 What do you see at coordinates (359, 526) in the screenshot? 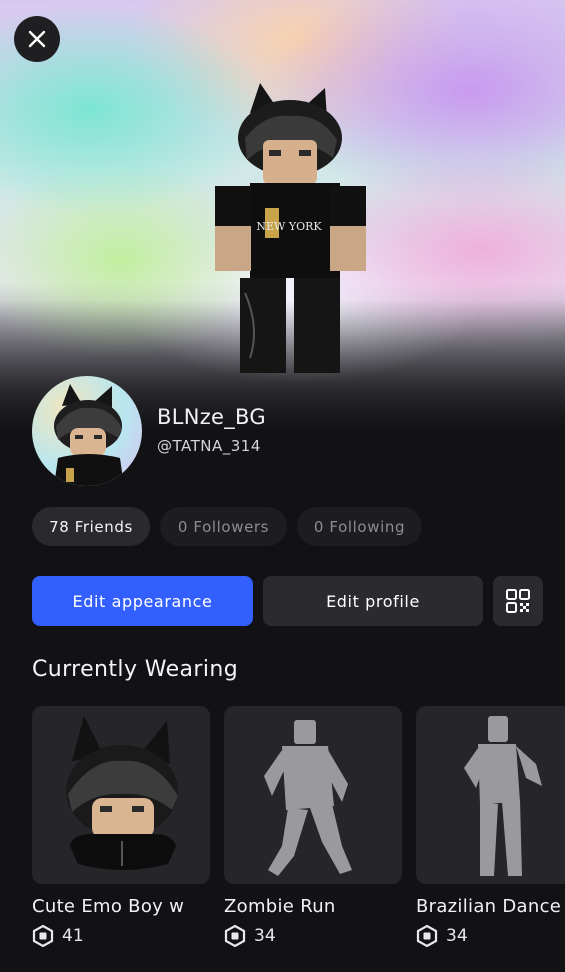
I see `following-chip: 0 Following` at bounding box center [359, 526].